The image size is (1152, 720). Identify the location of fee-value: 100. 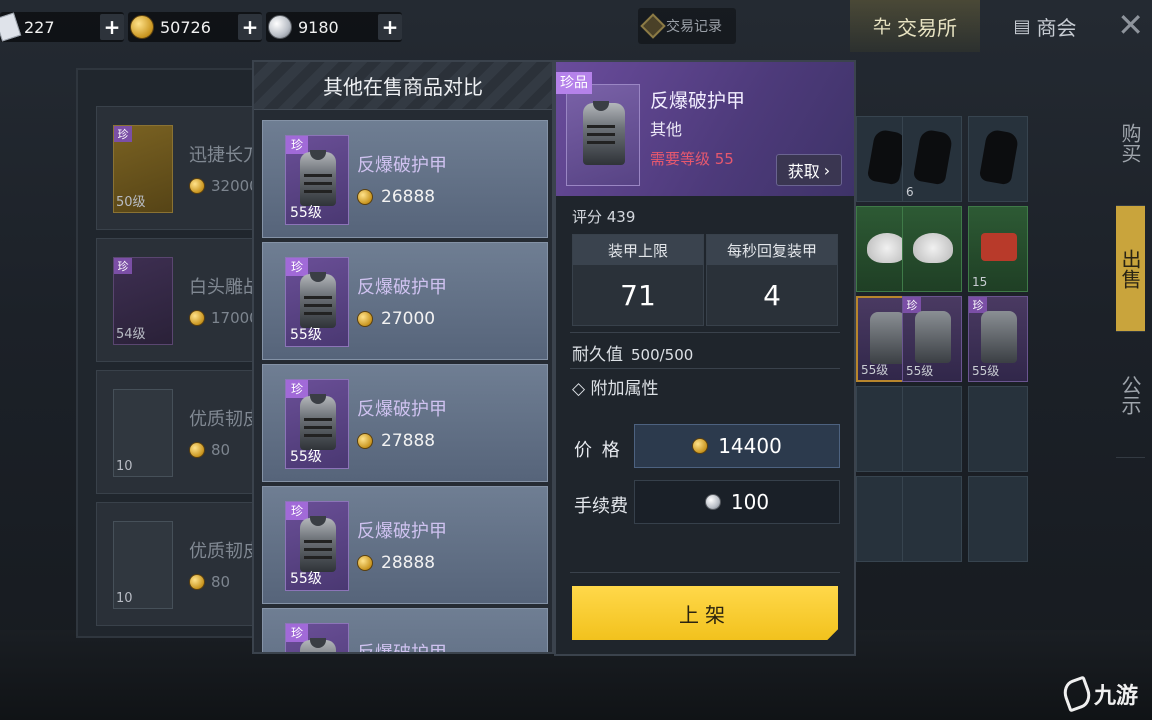
(750, 502).